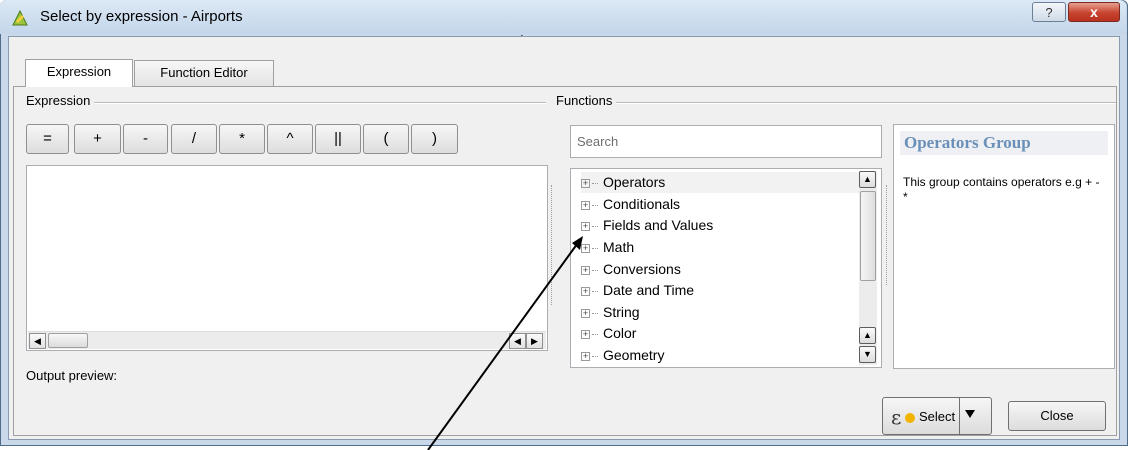 Image resolution: width=1136 pixels, height=450 pixels. I want to click on tree-item-fields-and-values: + Fields and Values, so click(721, 225).